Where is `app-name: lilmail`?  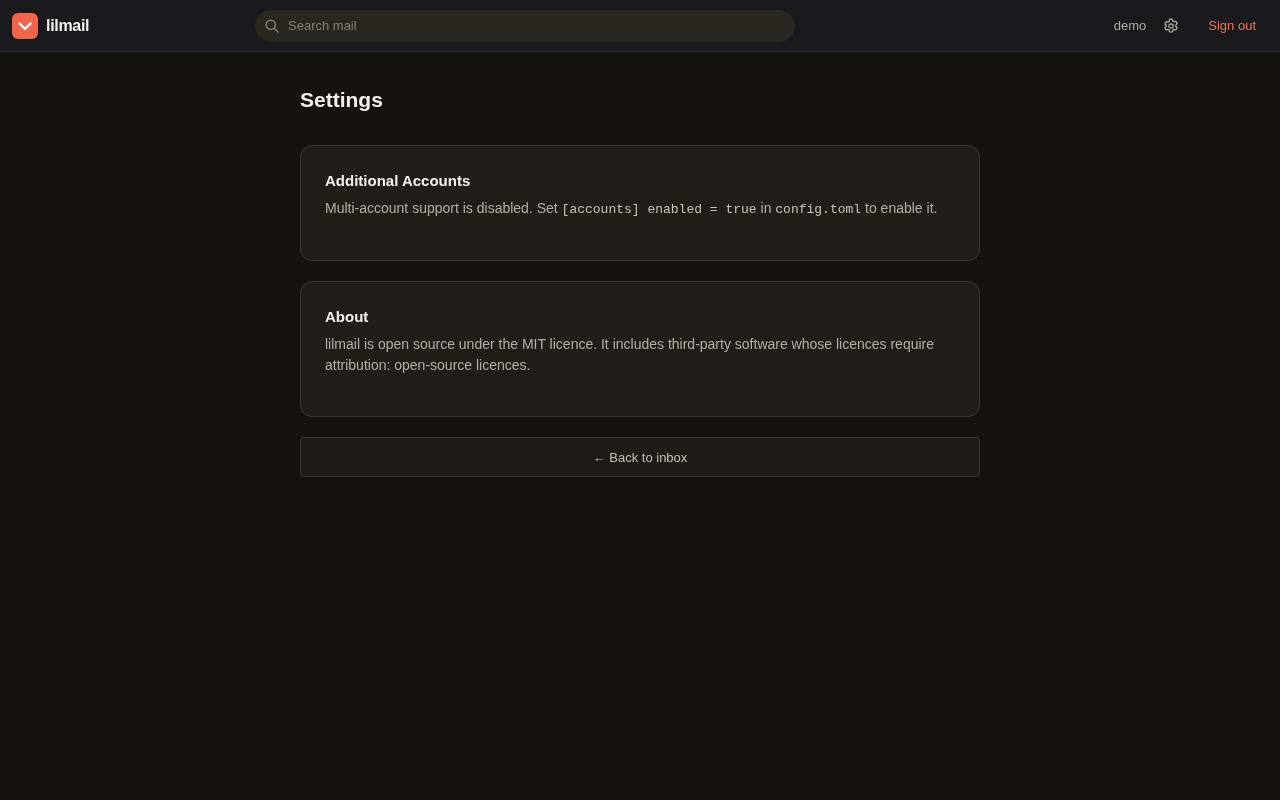
app-name: lilmail is located at coordinates (68, 25).